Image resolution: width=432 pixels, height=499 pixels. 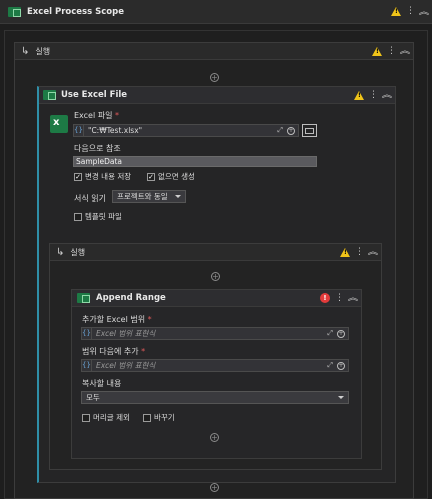 I want to click on target-range-label: 추가할 Excel 범위 *, so click(x=117, y=319).